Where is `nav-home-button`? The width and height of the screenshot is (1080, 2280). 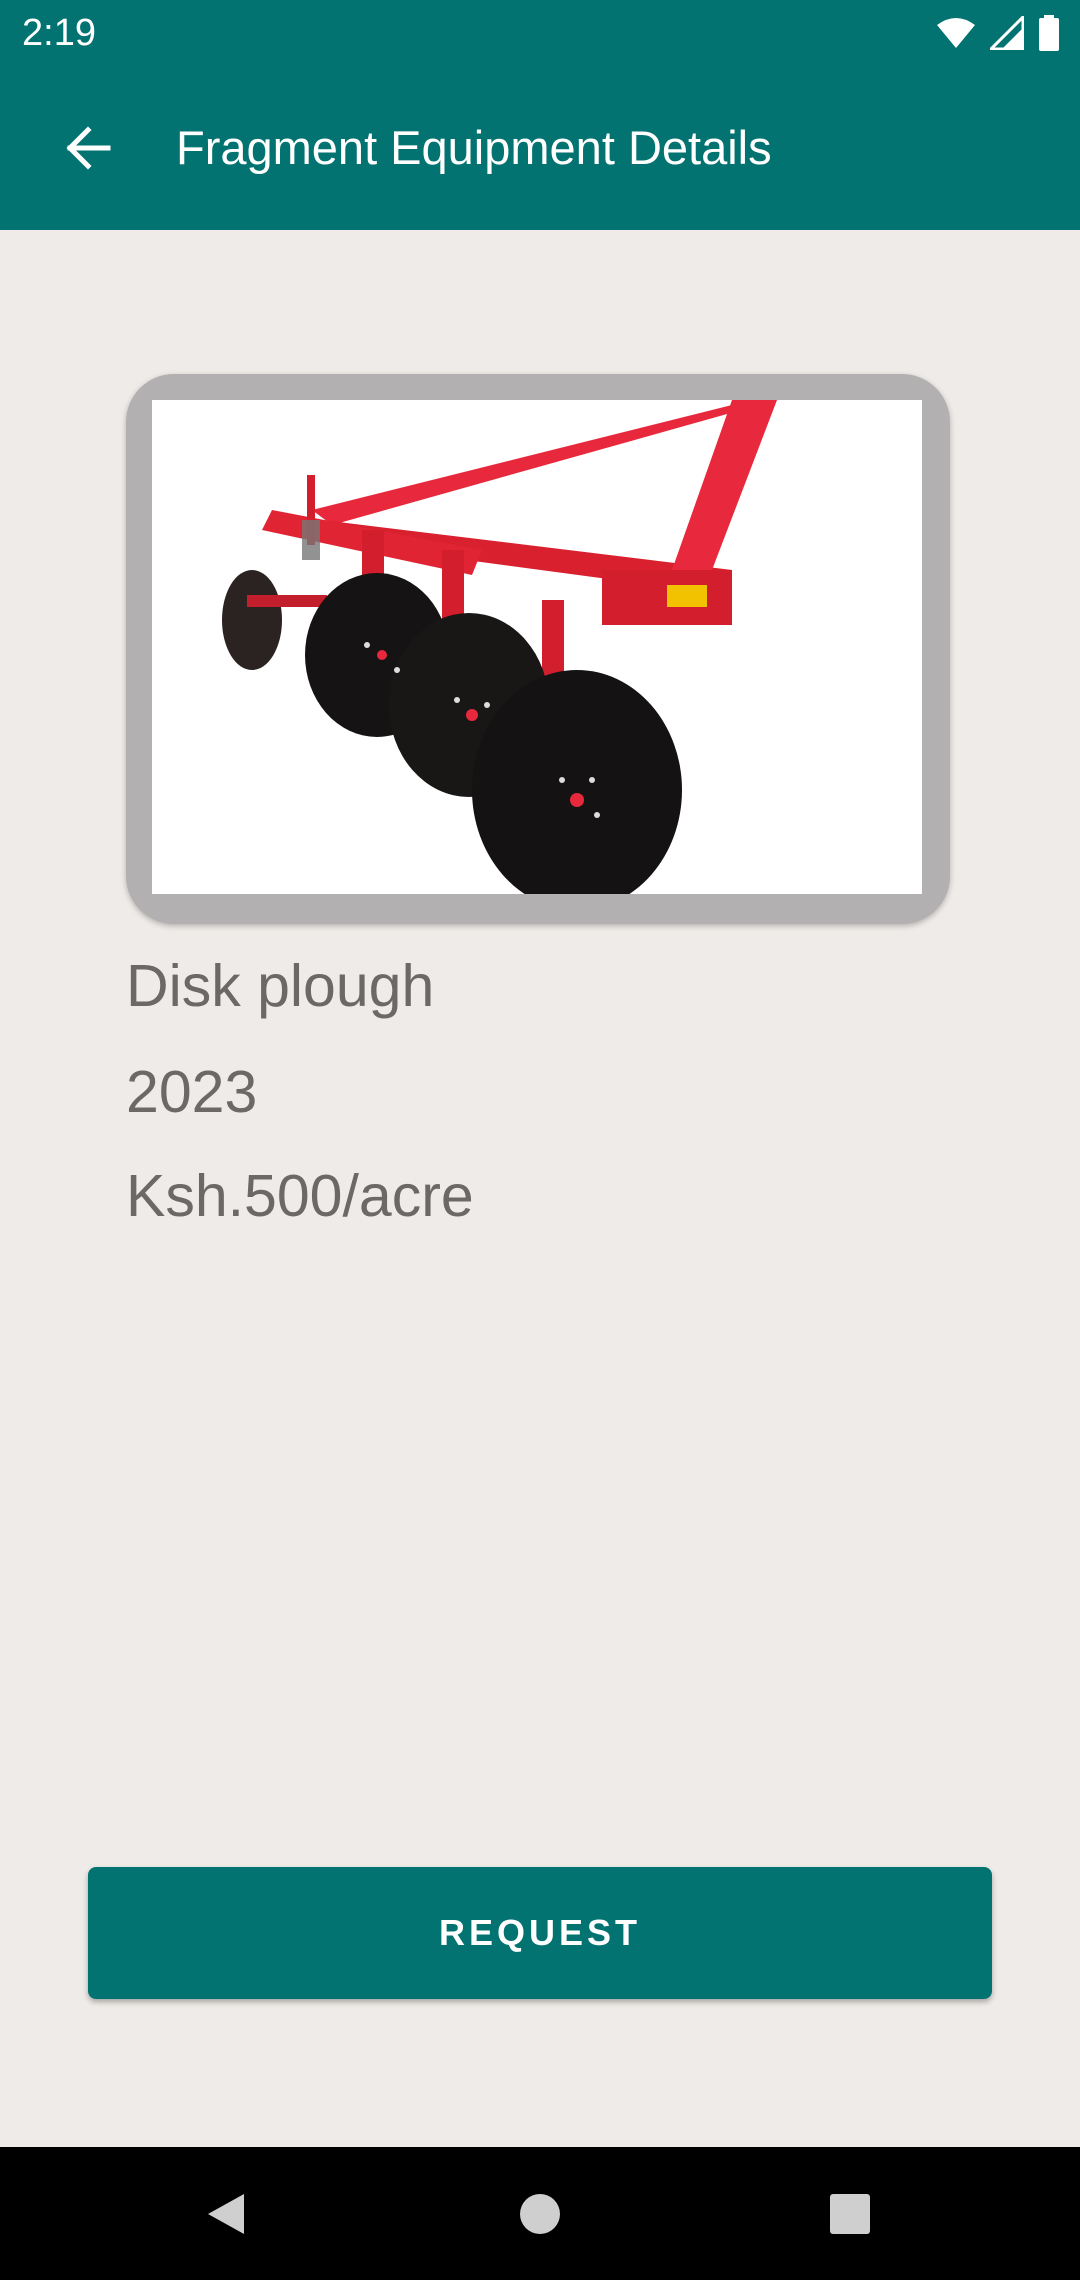 nav-home-button is located at coordinates (540, 2214).